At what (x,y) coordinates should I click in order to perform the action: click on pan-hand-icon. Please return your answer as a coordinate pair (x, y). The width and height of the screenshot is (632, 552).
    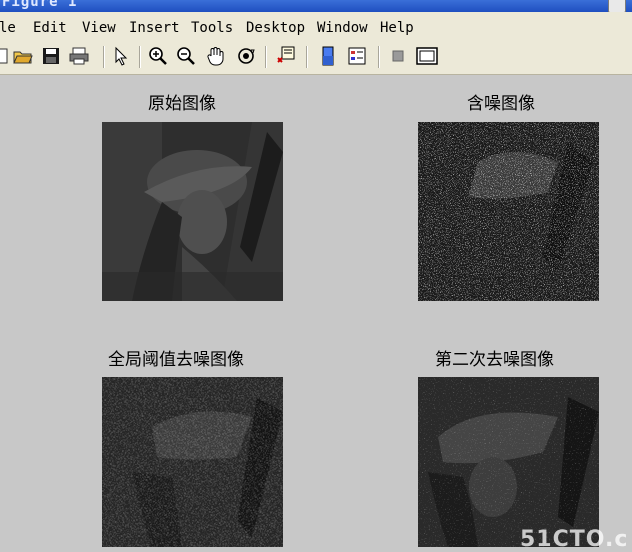
    Looking at the image, I should click on (216, 56).